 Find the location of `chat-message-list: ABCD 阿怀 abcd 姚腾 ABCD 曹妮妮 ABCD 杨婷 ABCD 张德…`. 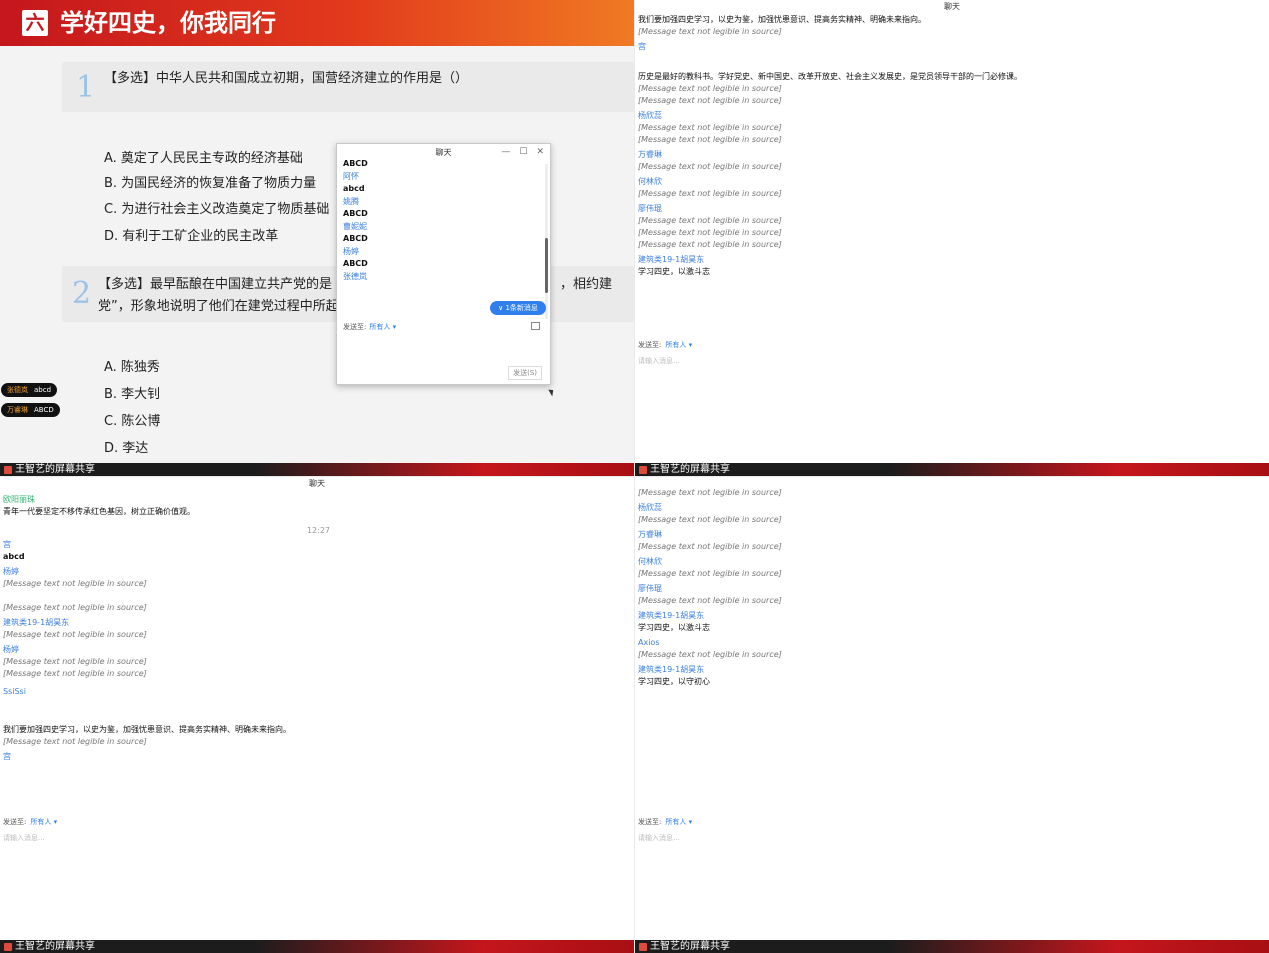

chat-message-list: ABCD 阿怀 abcd 姚腾 ABCD 曹妮妮 ABCD 杨婷 ABCD 张德… is located at coordinates (440, 240).